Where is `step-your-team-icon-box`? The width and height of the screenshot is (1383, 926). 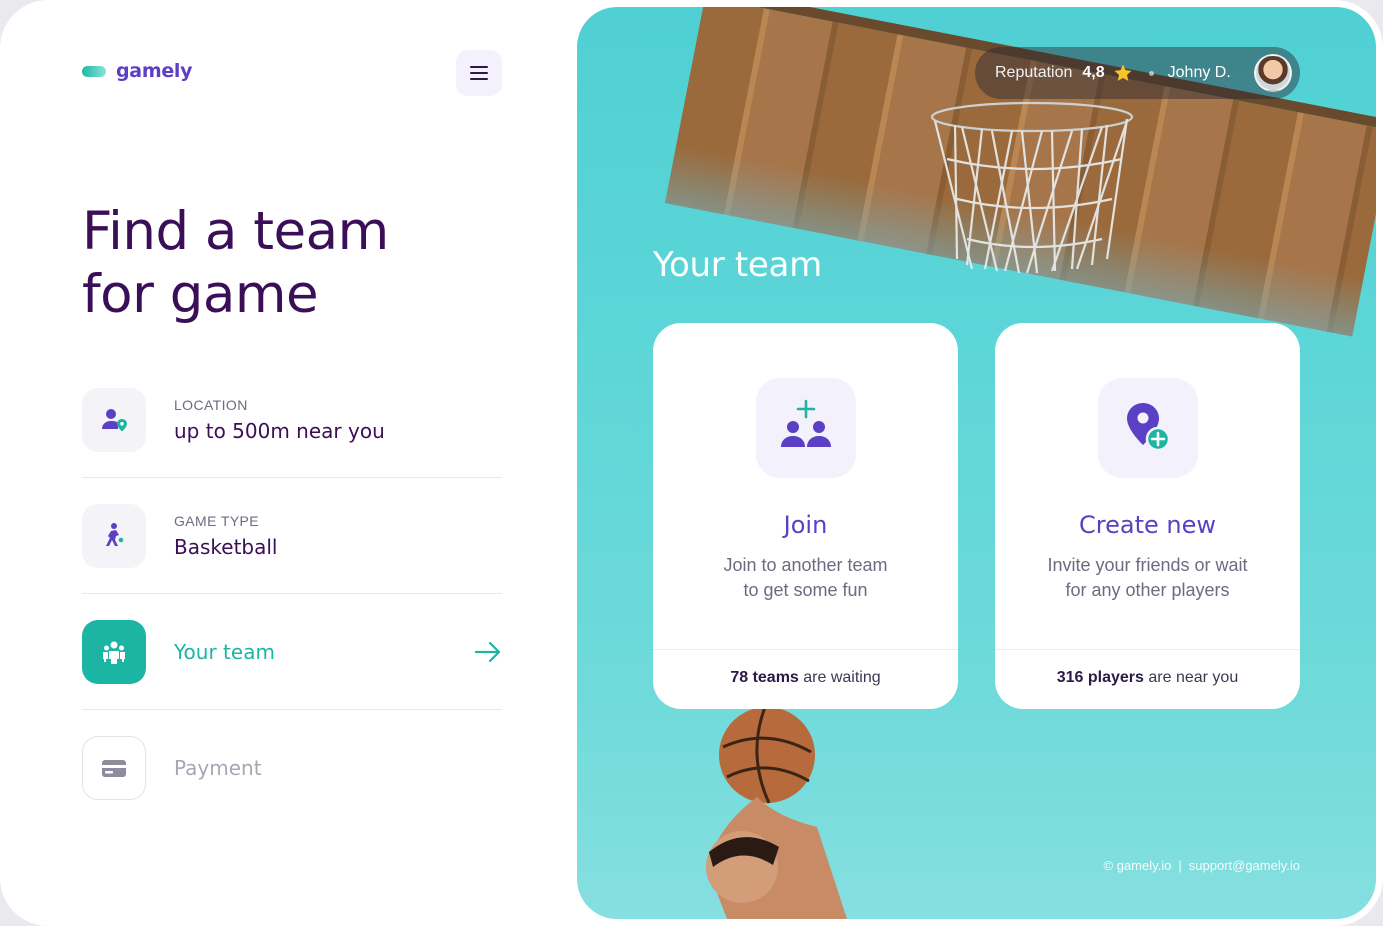
step-your-team-icon-box is located at coordinates (114, 652).